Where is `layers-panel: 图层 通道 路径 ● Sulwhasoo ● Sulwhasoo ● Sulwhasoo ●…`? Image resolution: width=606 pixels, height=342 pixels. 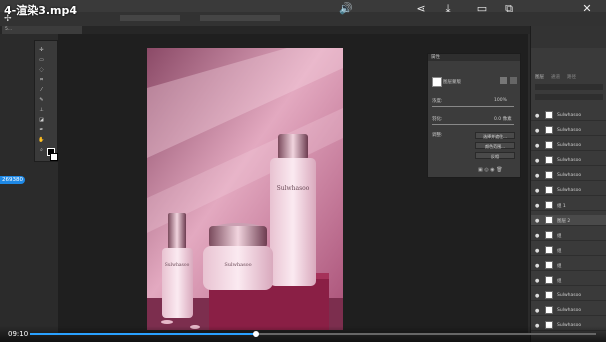
layers-panel: 图层 通道 路径 ● Sulwhasoo ● Sulwhasoo ● Sulwhasoo ●… is located at coordinates (568, 184).